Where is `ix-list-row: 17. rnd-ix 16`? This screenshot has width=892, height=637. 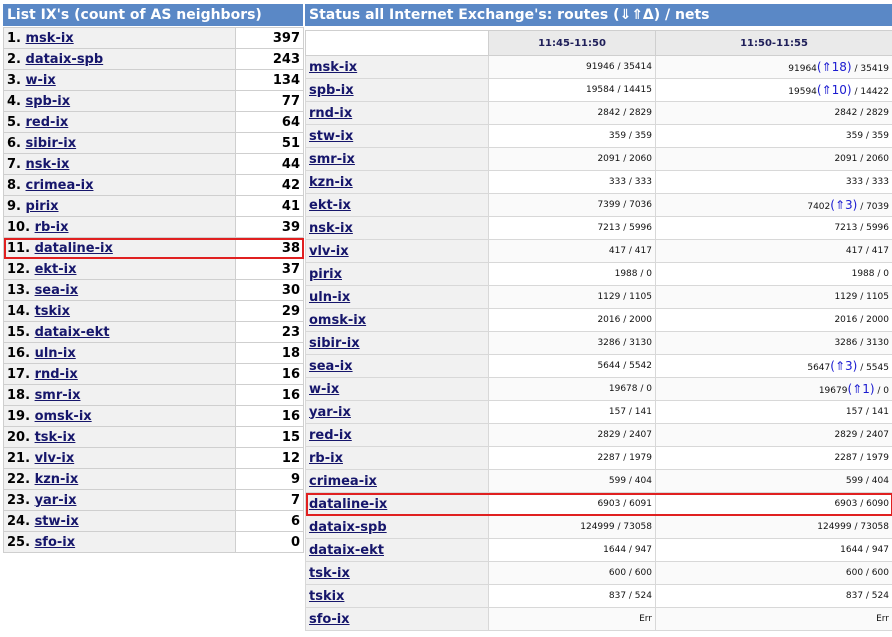 ix-list-row: 17. rnd-ix 16 is located at coordinates (153, 374).